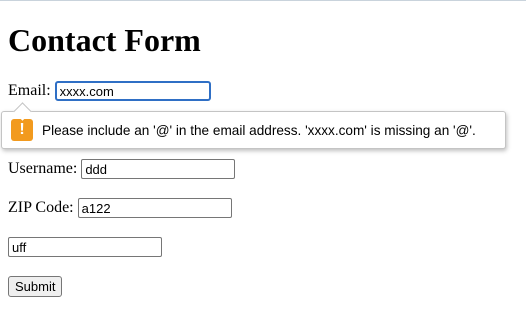  What do you see at coordinates (29, 90) in the screenshot?
I see `email-label: Email:` at bounding box center [29, 90].